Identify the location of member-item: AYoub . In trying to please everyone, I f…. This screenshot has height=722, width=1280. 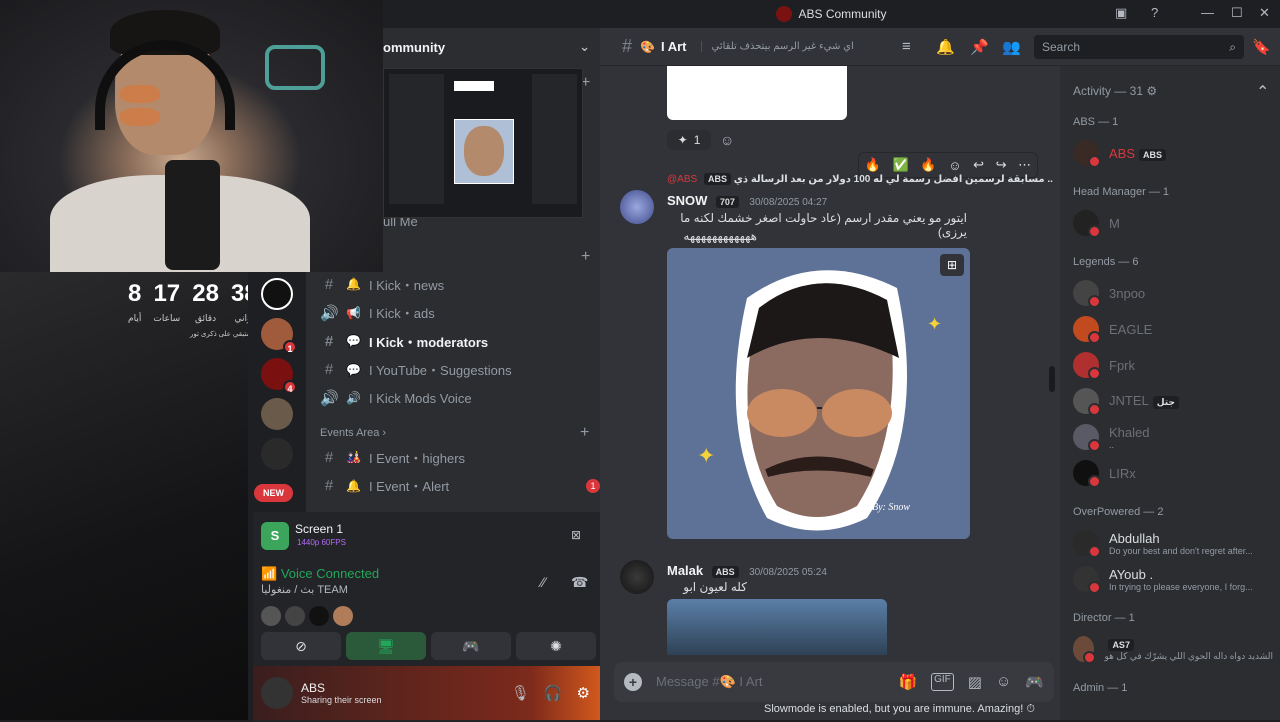
(1173, 579).